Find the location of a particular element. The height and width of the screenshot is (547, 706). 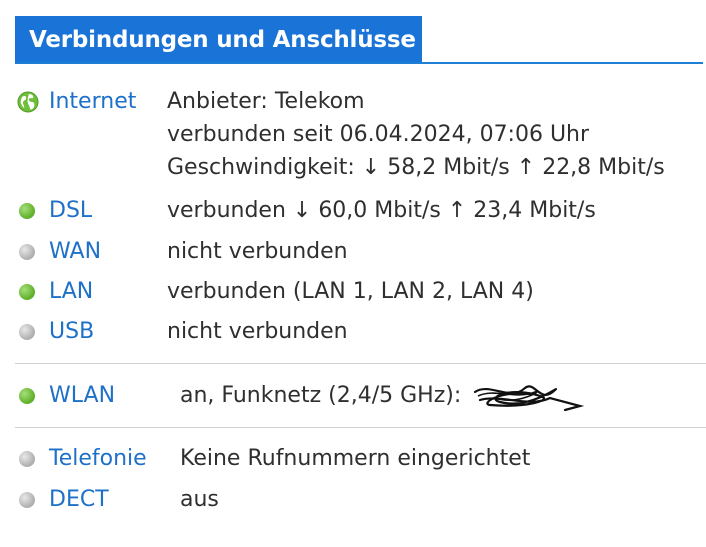

dsl-link: DSL is located at coordinates (70, 211).